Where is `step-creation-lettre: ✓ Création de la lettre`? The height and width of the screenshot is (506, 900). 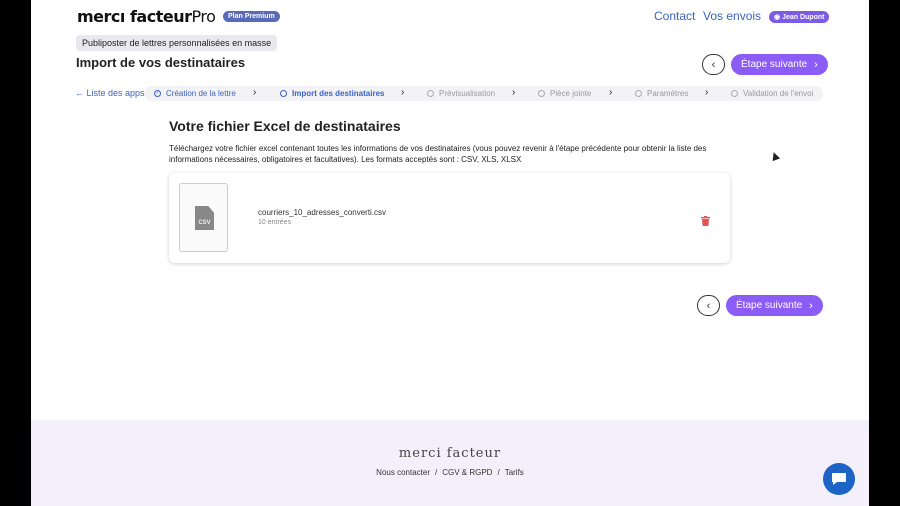 step-creation-lettre: ✓ Création de la lettre is located at coordinates (195, 93).